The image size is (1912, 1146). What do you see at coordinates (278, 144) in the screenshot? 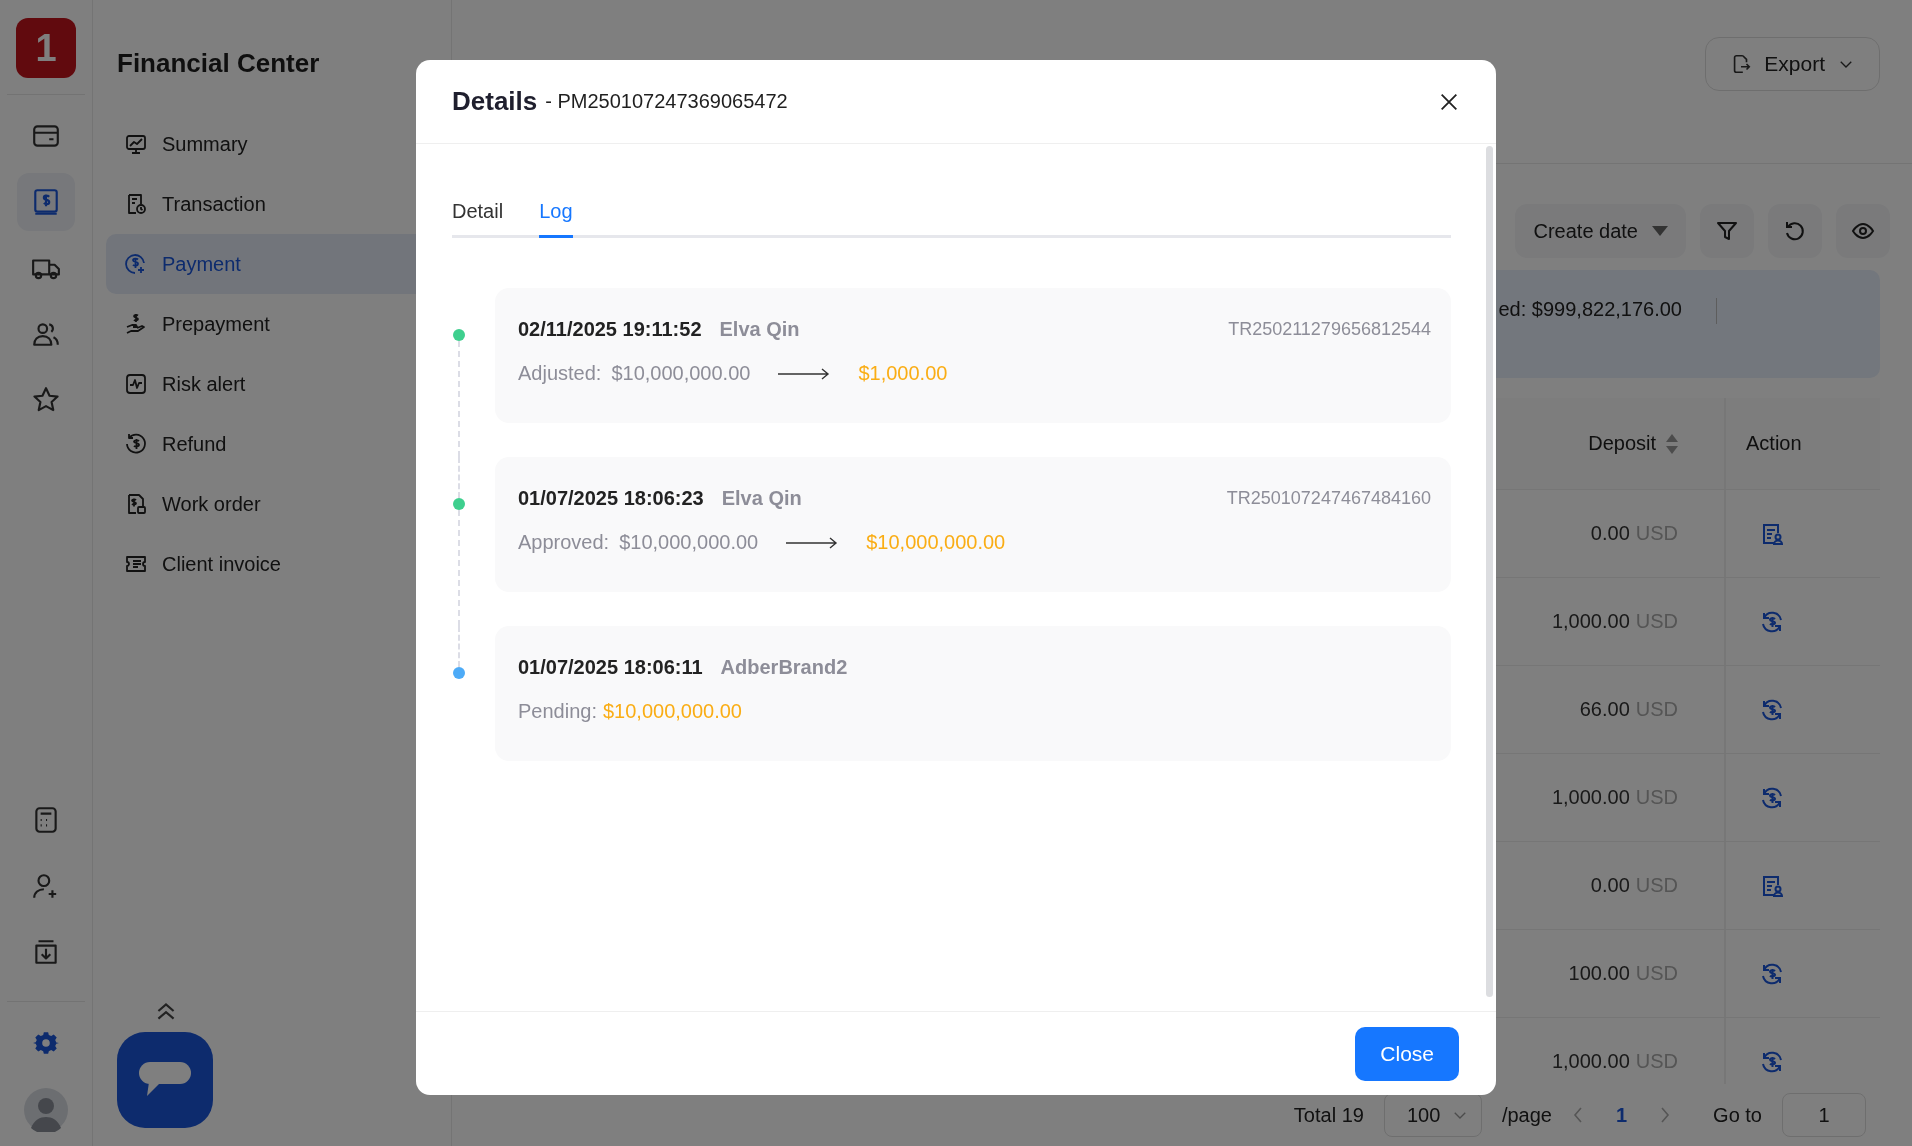
I see `sidebar-item: Summary` at bounding box center [278, 144].